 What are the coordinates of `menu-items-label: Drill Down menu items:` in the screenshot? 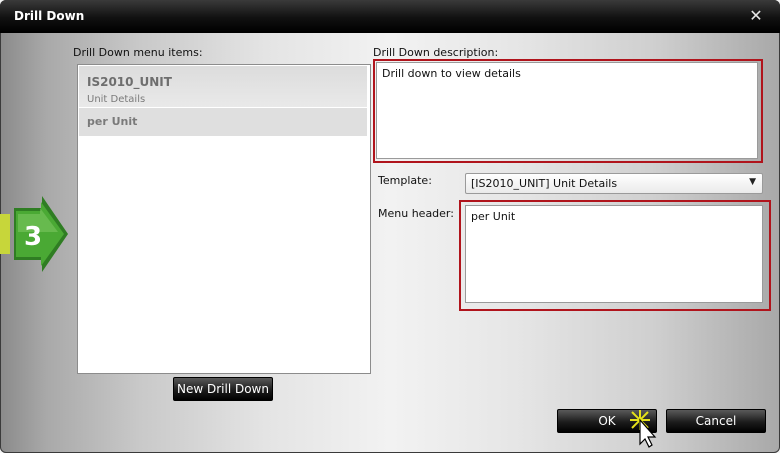 It's located at (138, 52).